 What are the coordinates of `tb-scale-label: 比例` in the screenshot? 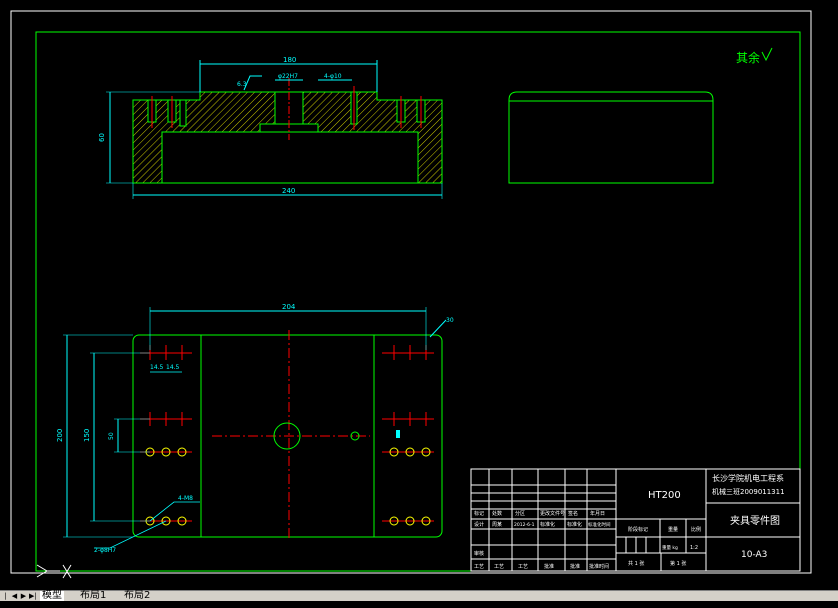 It's located at (696, 529).